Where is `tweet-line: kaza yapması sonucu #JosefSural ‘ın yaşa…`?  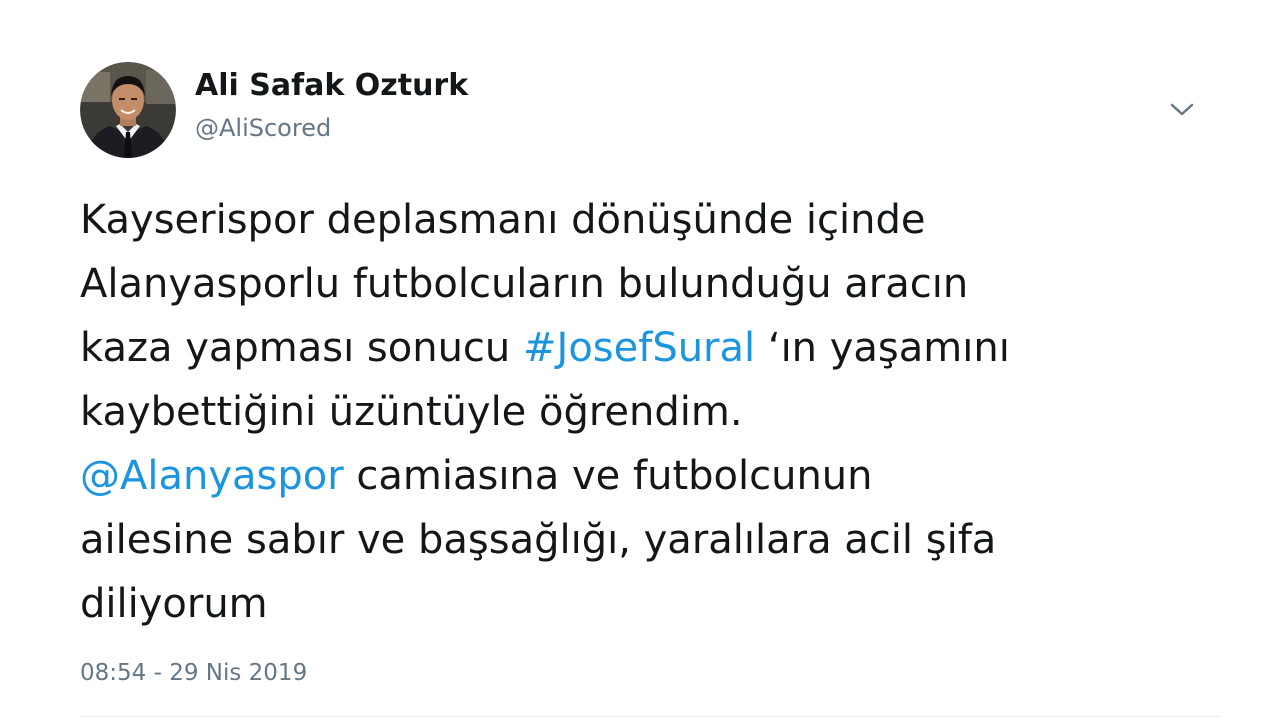 tweet-line: kaza yapması sonucu #JosefSural ‘ın yaşa… is located at coordinates (650, 348).